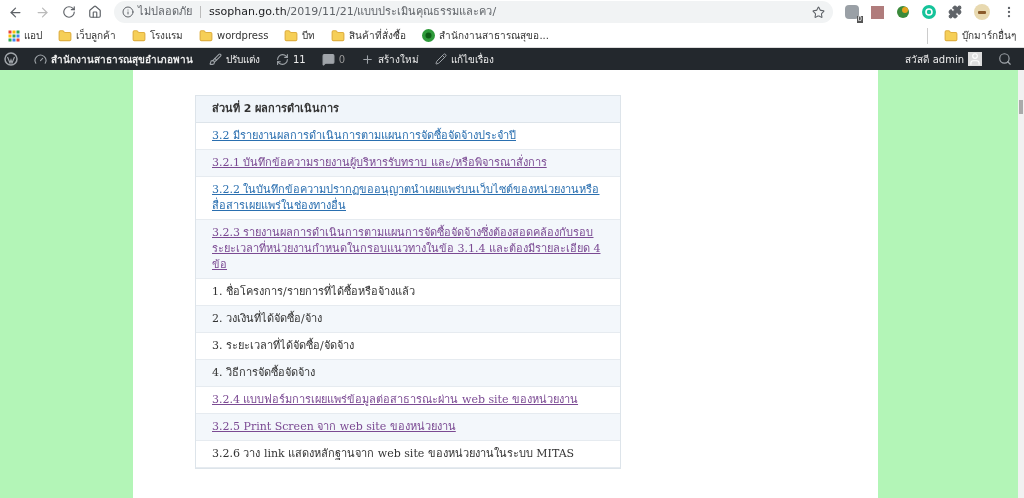  I want to click on plus-icon, so click(368, 59).